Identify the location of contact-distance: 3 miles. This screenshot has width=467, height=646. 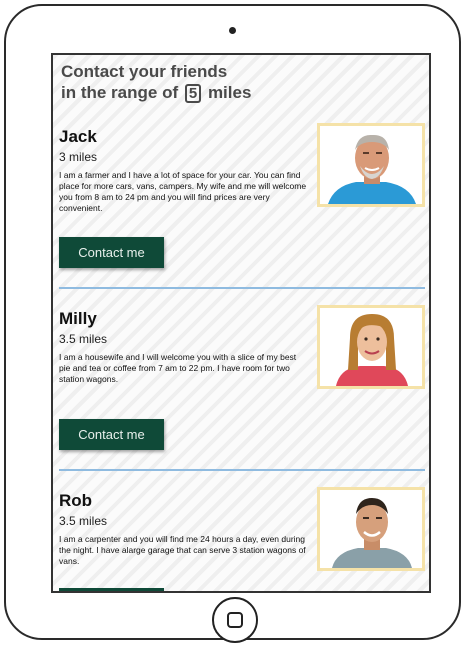
(78, 157).